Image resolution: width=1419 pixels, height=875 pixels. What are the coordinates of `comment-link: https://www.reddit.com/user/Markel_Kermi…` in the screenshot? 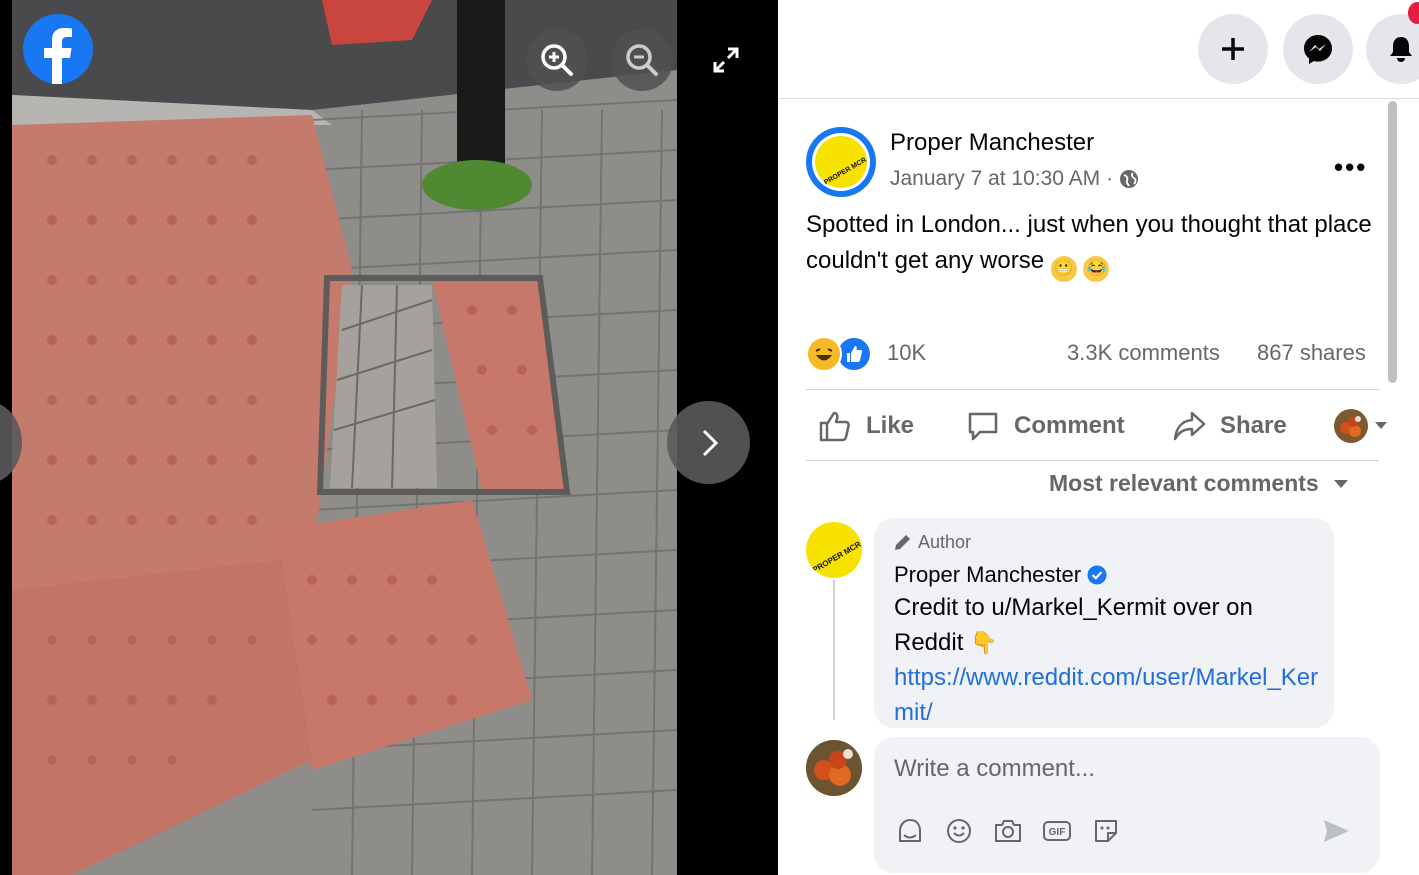 It's located at (1106, 695).